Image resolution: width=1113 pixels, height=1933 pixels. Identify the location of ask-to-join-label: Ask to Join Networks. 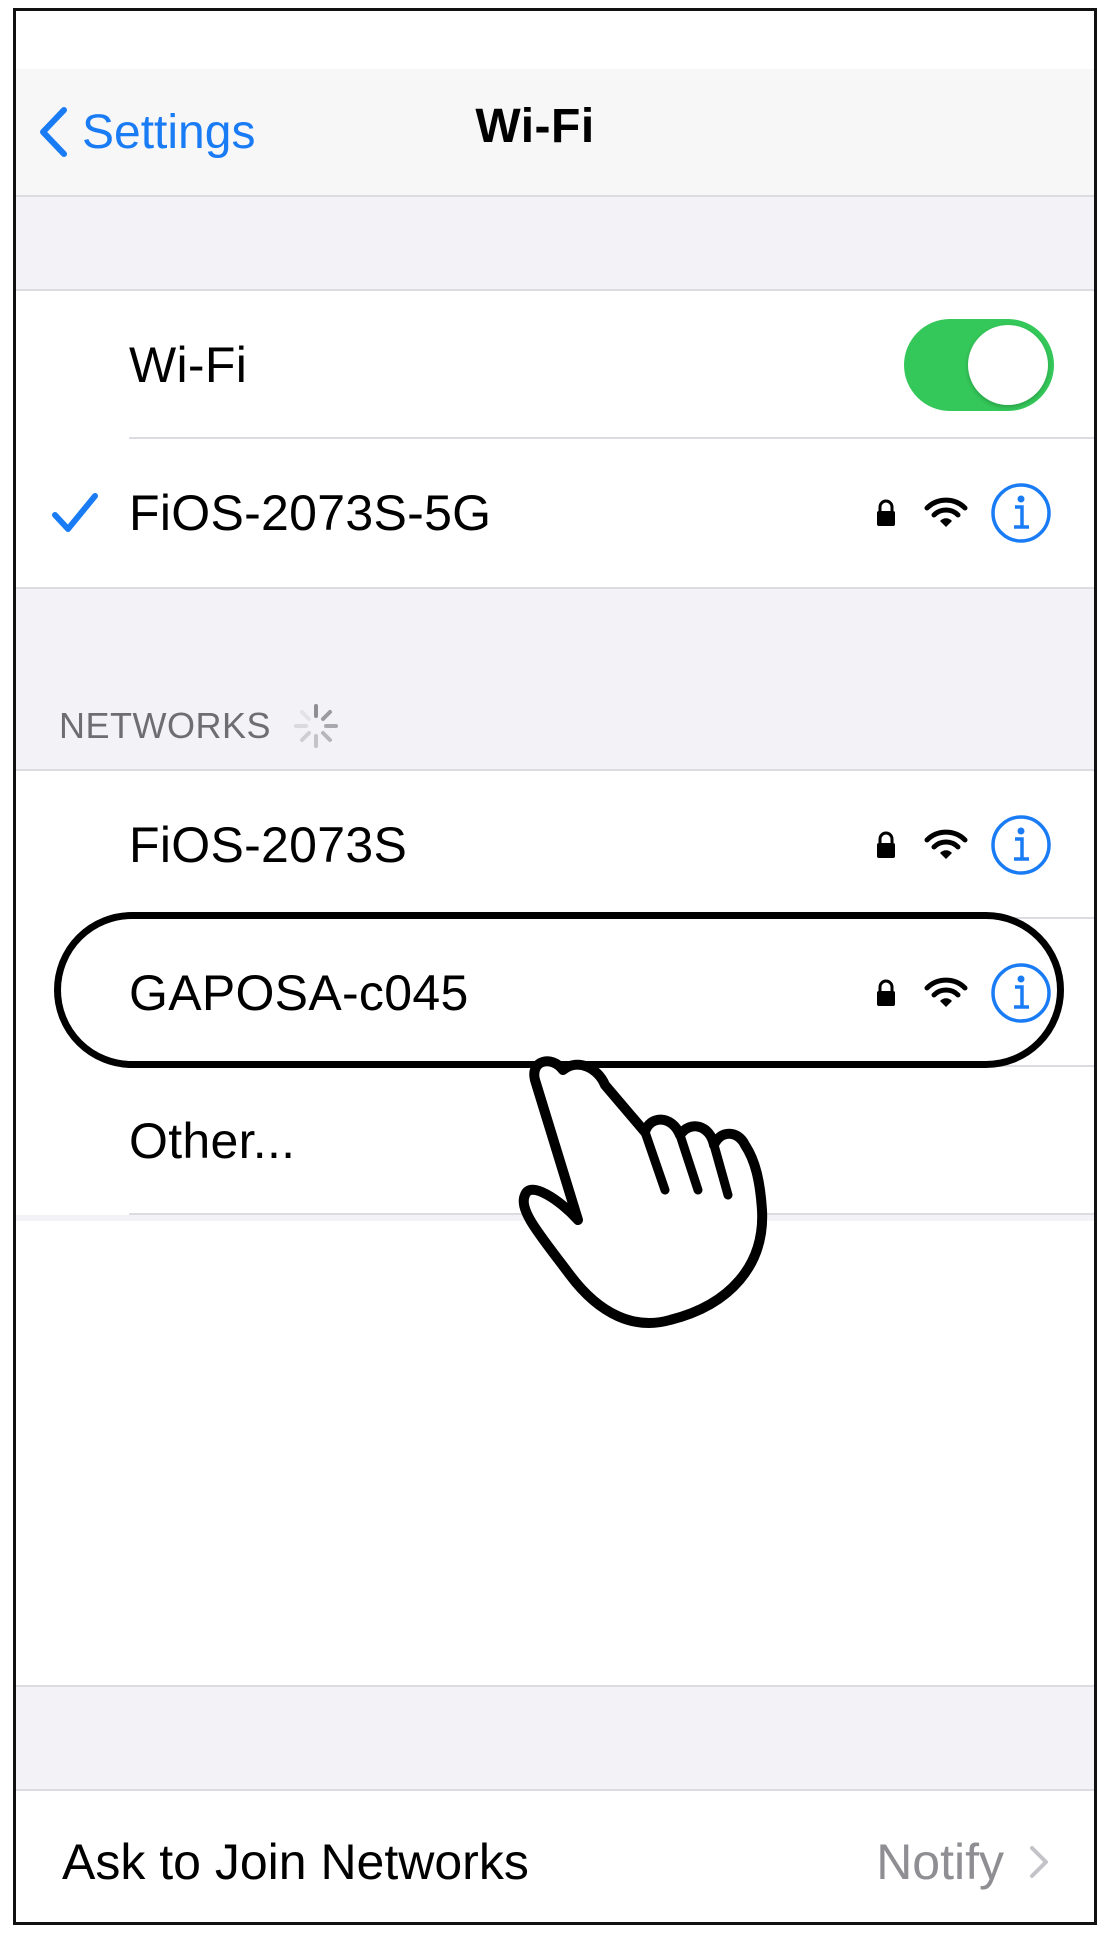
(295, 1862).